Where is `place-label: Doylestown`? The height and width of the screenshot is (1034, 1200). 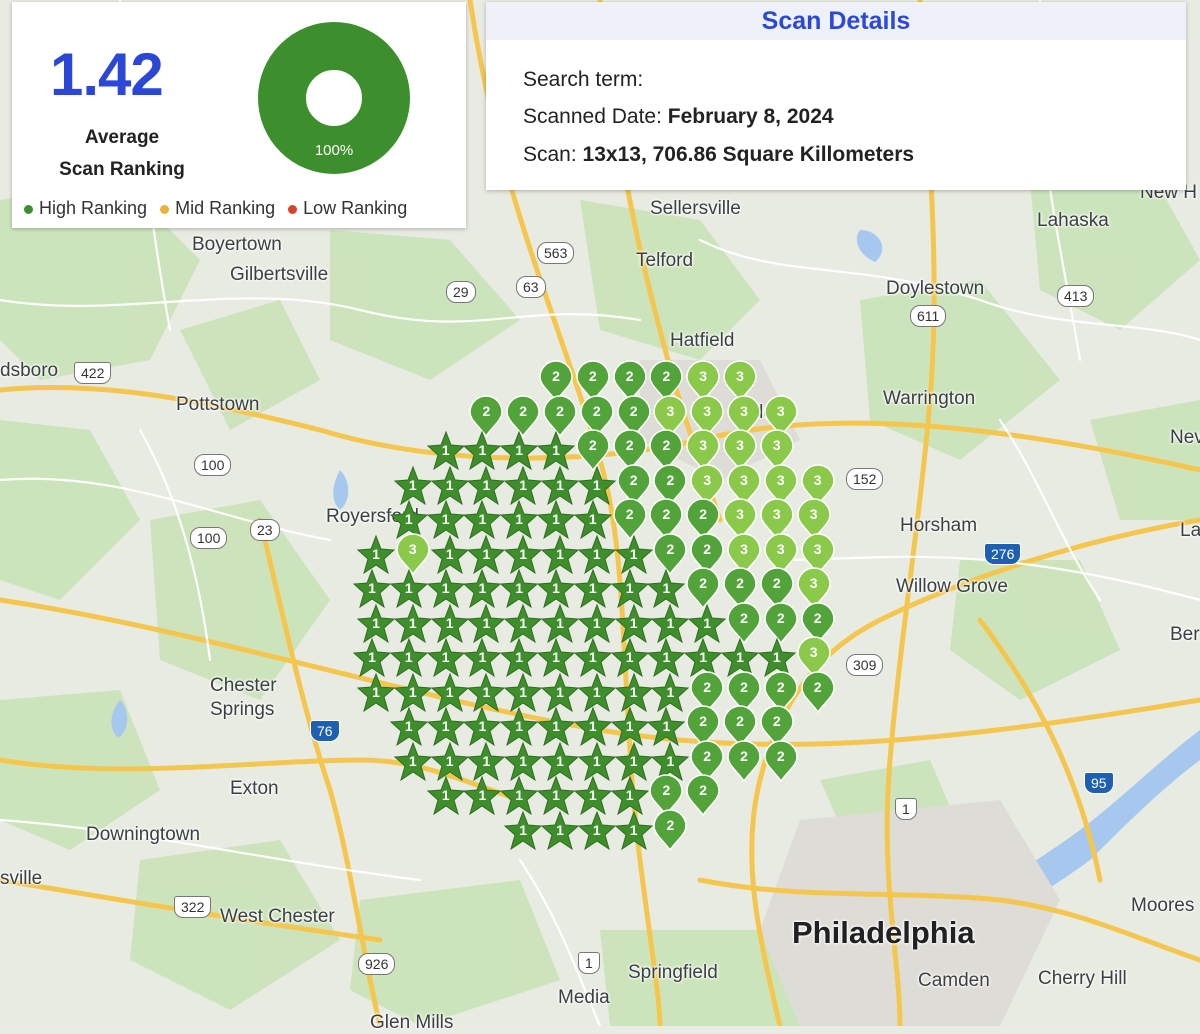 place-label: Doylestown is located at coordinates (935, 288).